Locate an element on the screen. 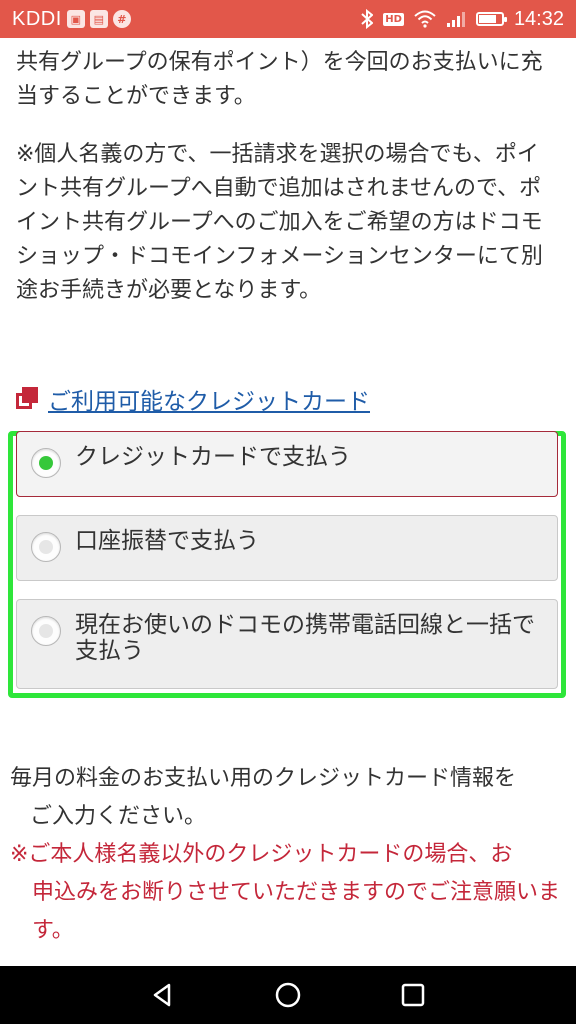 The width and height of the screenshot is (576, 1024). credit-card-link: ご利用可能なクレジットカード is located at coordinates (193, 399).